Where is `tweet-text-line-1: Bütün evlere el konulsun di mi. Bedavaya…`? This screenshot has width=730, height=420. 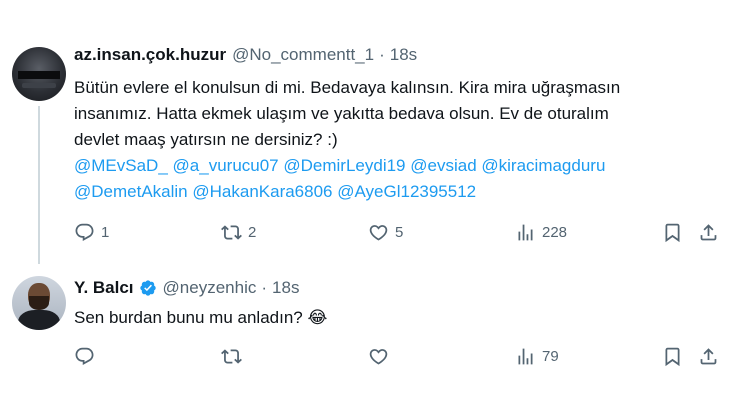
tweet-text-line-1: Bütün evlere el konulsun di mi. Bedavaya… is located at coordinates (347, 87).